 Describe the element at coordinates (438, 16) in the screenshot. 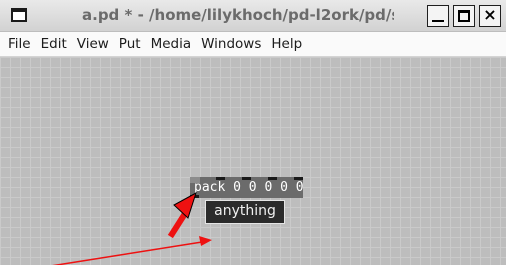

I see `minimize-button` at that location.